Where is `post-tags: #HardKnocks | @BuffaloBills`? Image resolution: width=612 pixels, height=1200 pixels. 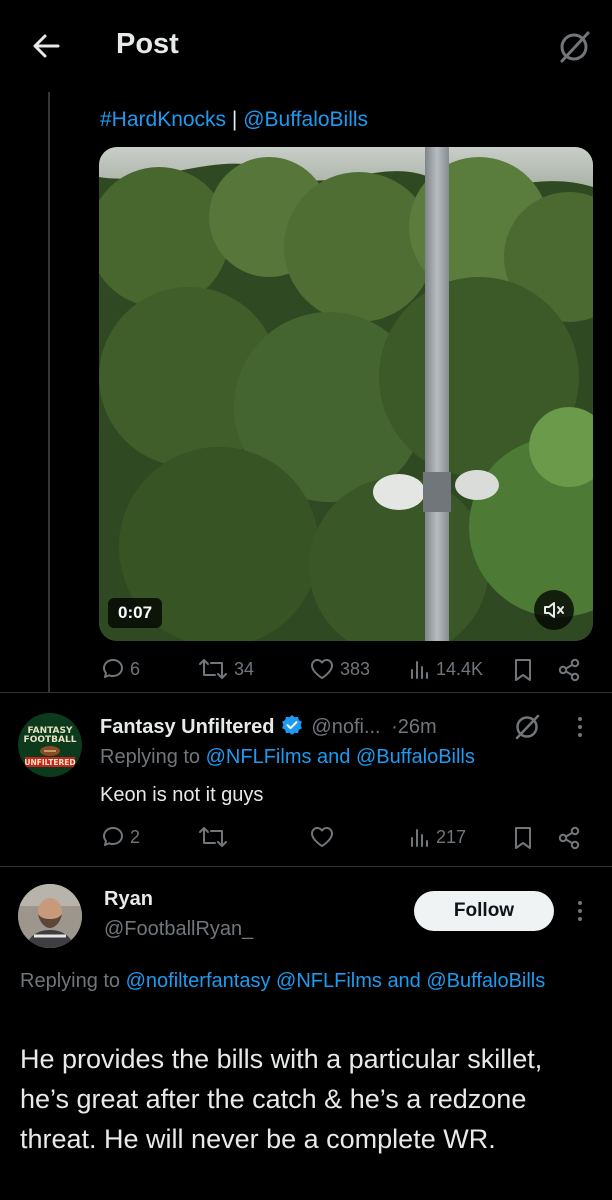
post-tags: #HardKnocks | @BuffaloBills is located at coordinates (234, 120).